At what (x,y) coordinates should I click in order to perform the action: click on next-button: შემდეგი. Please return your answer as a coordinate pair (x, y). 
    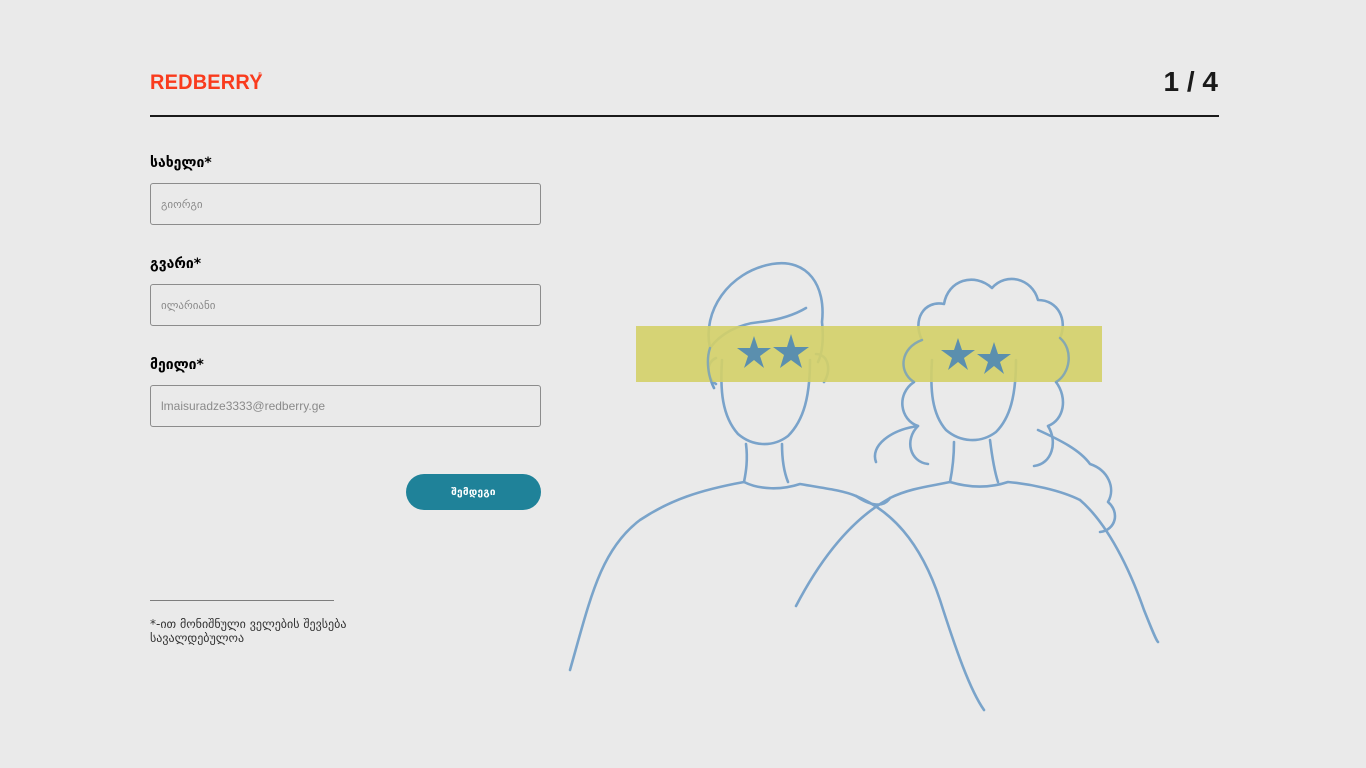
    Looking at the image, I should click on (473, 492).